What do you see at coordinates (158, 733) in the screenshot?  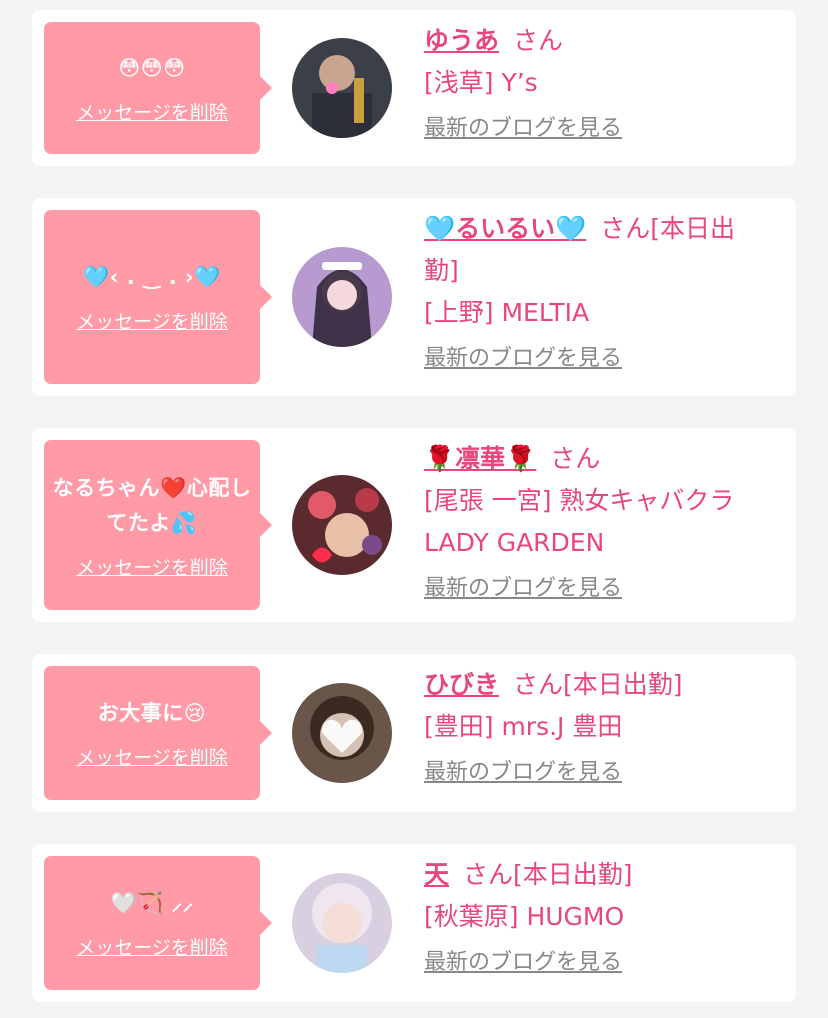 I see `message-bubble: お大事に😢 メッセージを削除` at bounding box center [158, 733].